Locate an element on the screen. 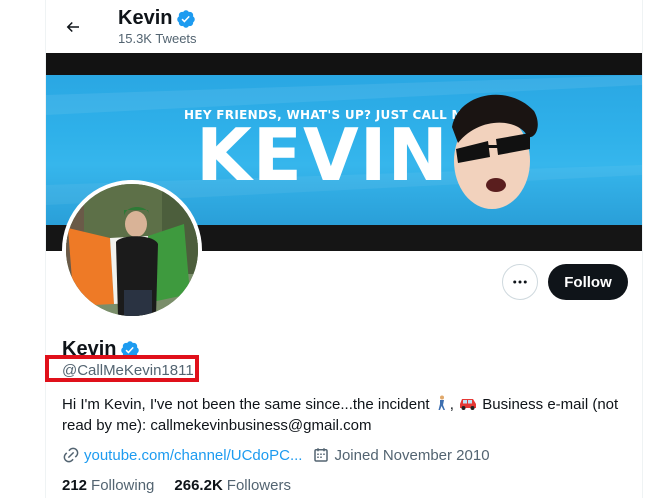 The width and height of the screenshot is (657, 498). followers-link: 266.2K Followers is located at coordinates (232, 485).